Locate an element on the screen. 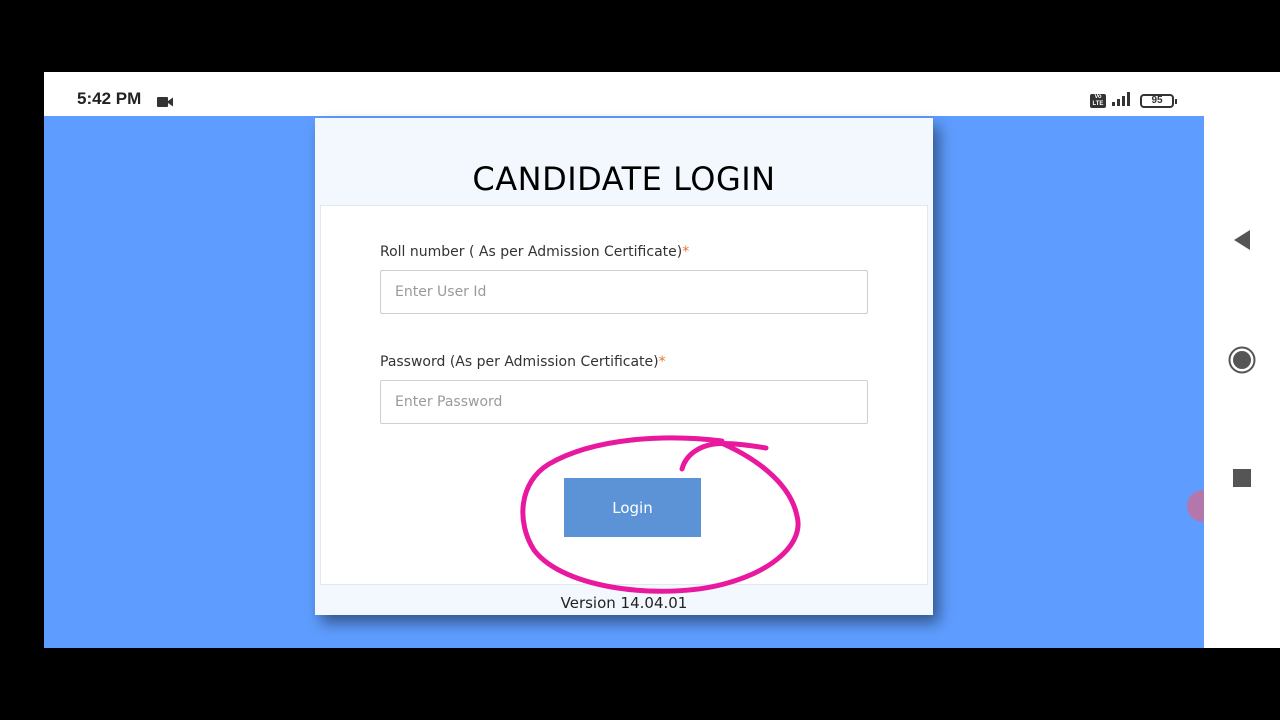 Image resolution: width=1280 pixels, height=720 pixels. signal-icon is located at coordinates (1123, 100).